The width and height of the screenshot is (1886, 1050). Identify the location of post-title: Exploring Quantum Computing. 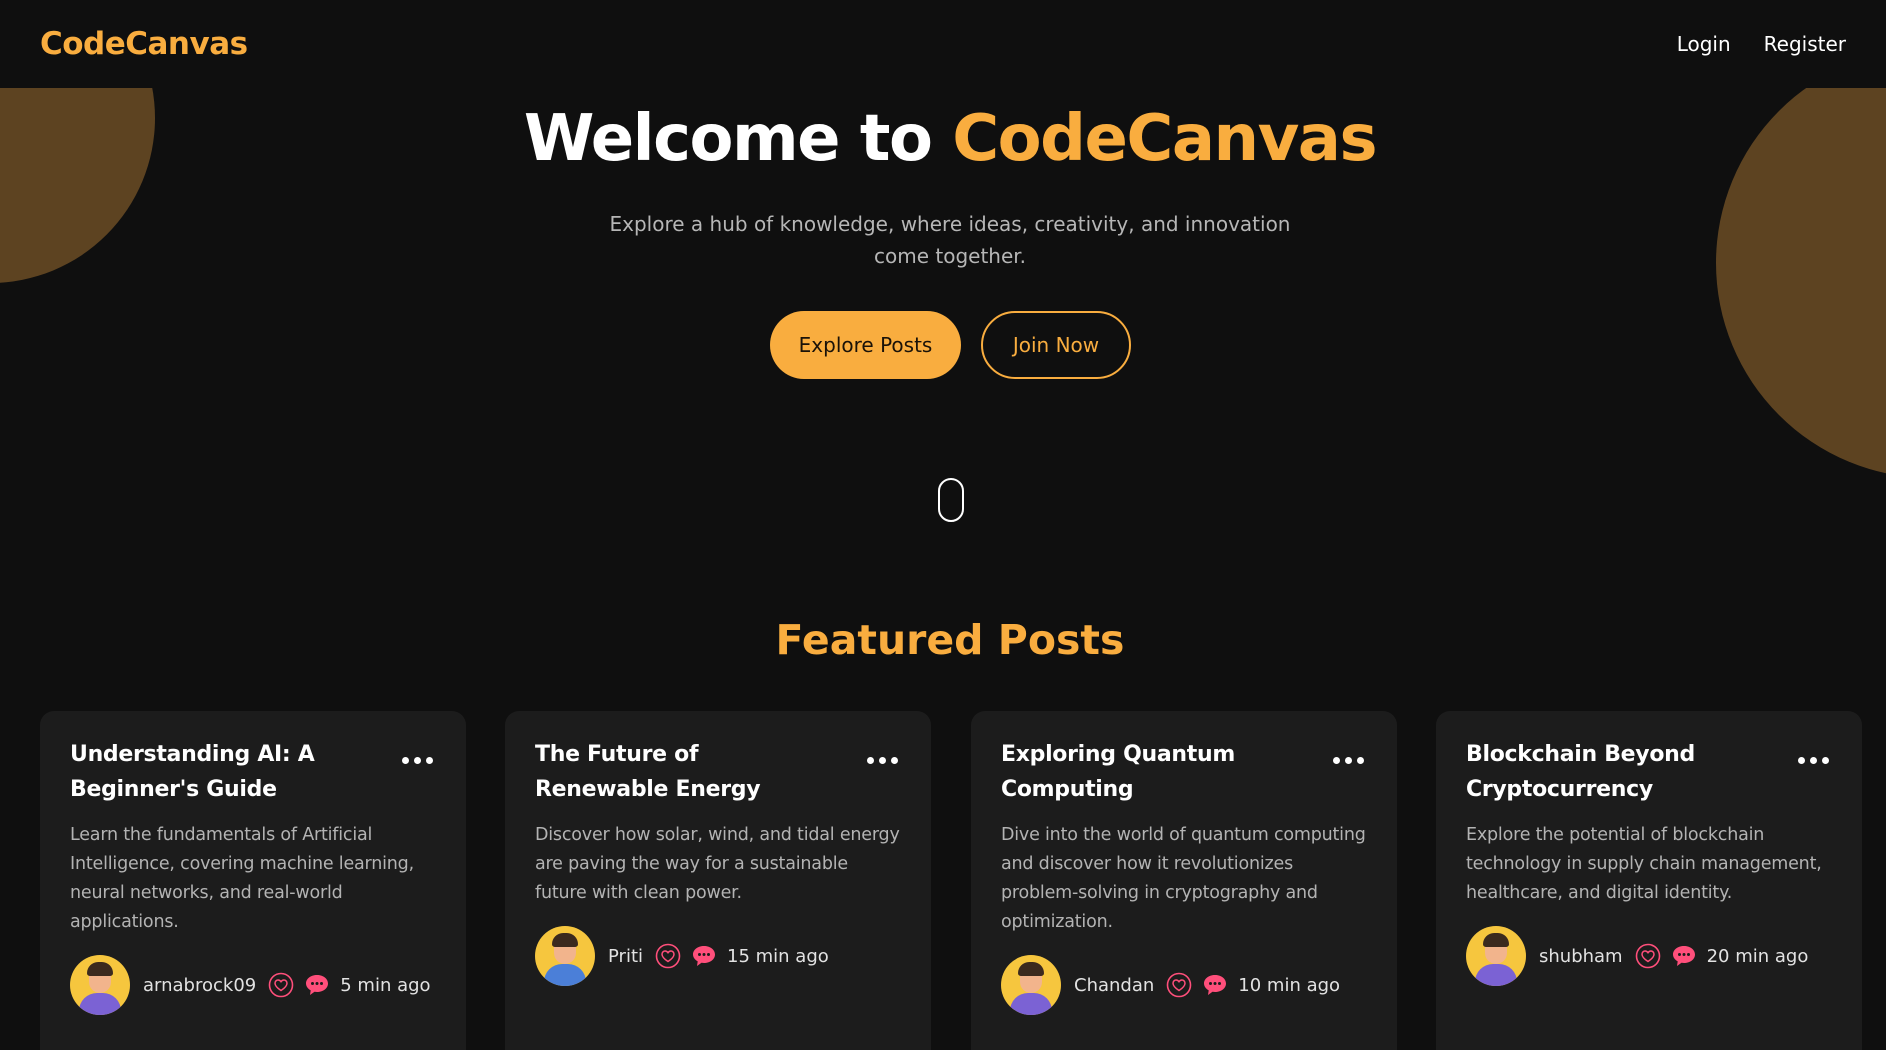
(1151, 772).